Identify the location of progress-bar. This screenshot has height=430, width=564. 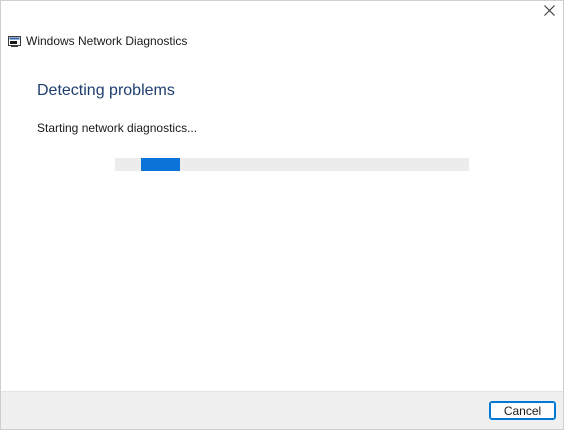
(292, 164).